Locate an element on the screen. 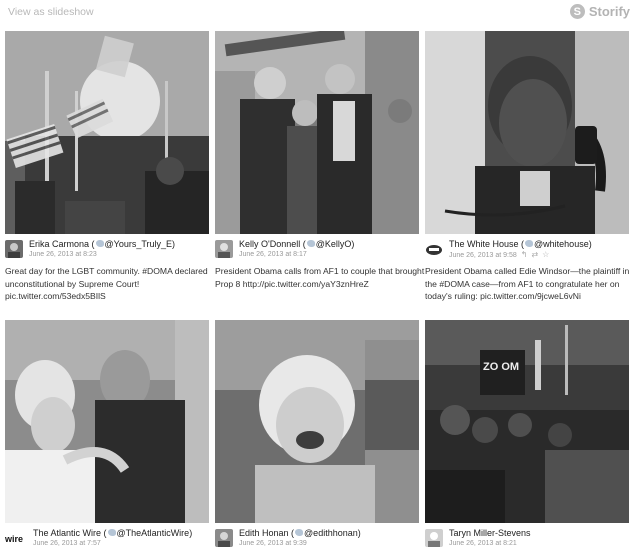  tweet-date: June 26, 2013 at 7:57 is located at coordinates (67, 543).